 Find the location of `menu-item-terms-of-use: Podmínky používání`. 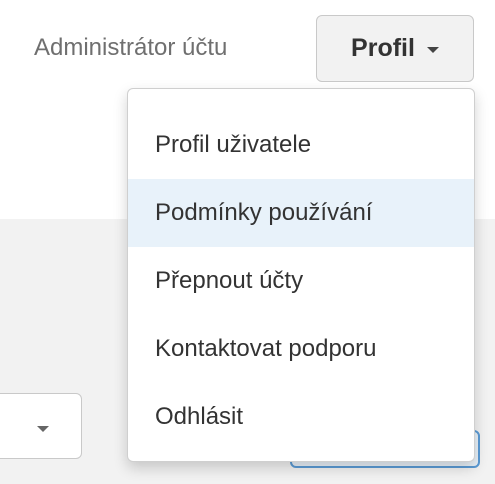

menu-item-terms-of-use: Podmínky používání is located at coordinates (301, 213).